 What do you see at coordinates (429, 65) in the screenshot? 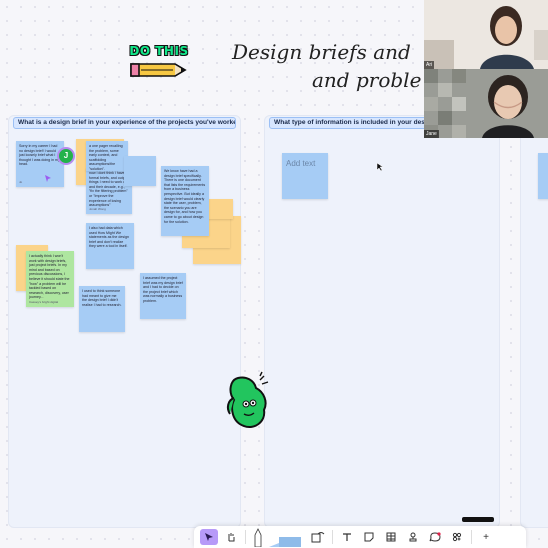
I see `participant-name: Ari` at bounding box center [429, 65].